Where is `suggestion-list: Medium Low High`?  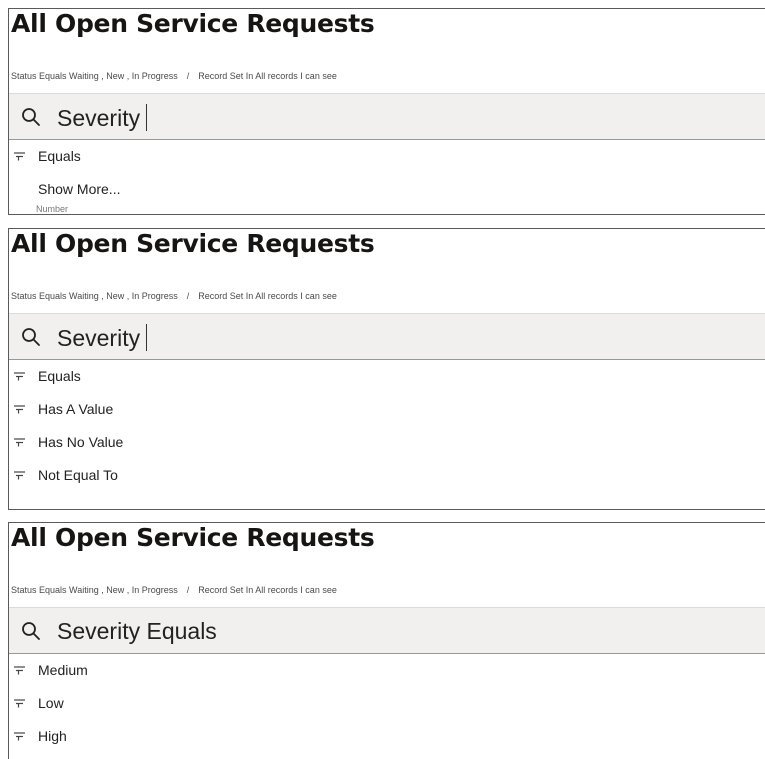 suggestion-list: Medium Low High is located at coordinates (387, 703).